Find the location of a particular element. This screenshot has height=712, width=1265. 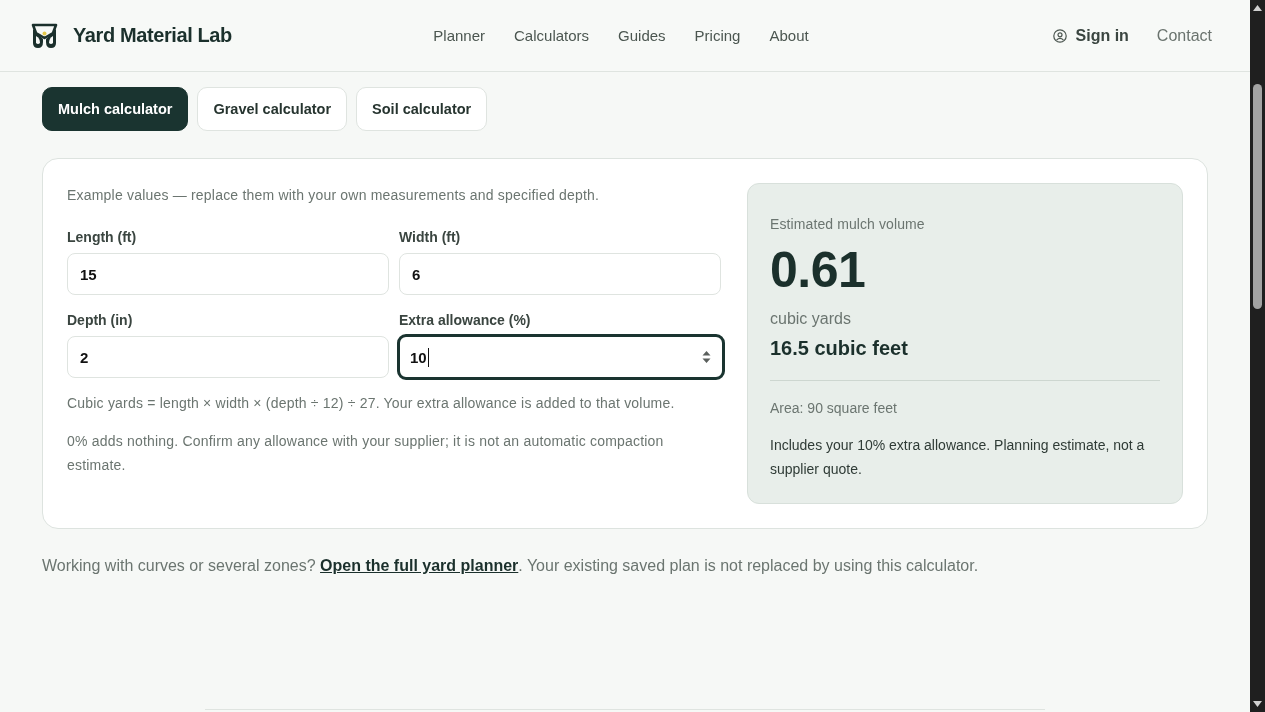

result-value: 0.61 is located at coordinates (818, 270).